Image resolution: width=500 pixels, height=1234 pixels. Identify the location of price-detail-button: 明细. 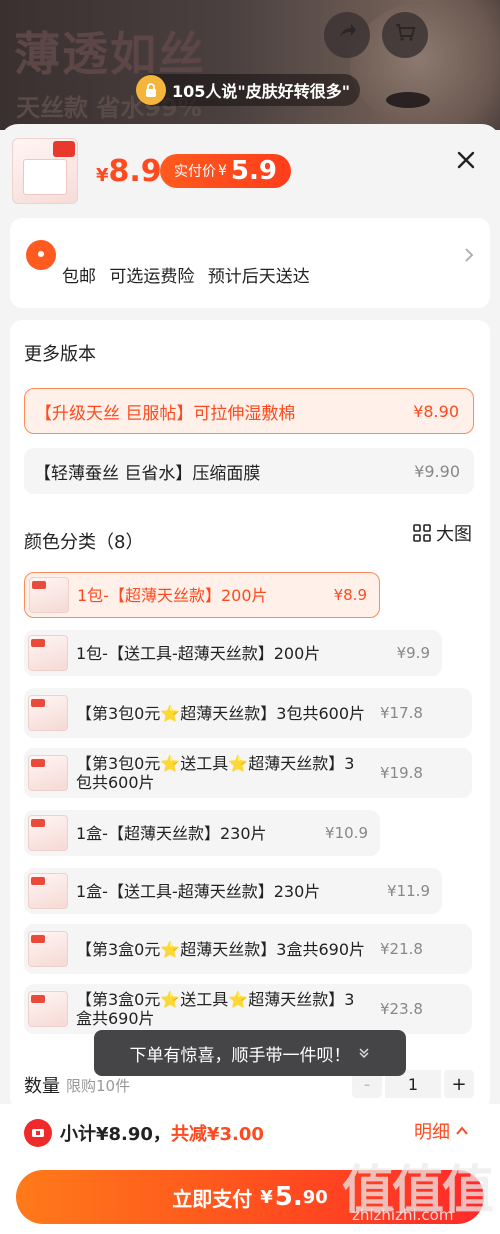
(442, 1131).